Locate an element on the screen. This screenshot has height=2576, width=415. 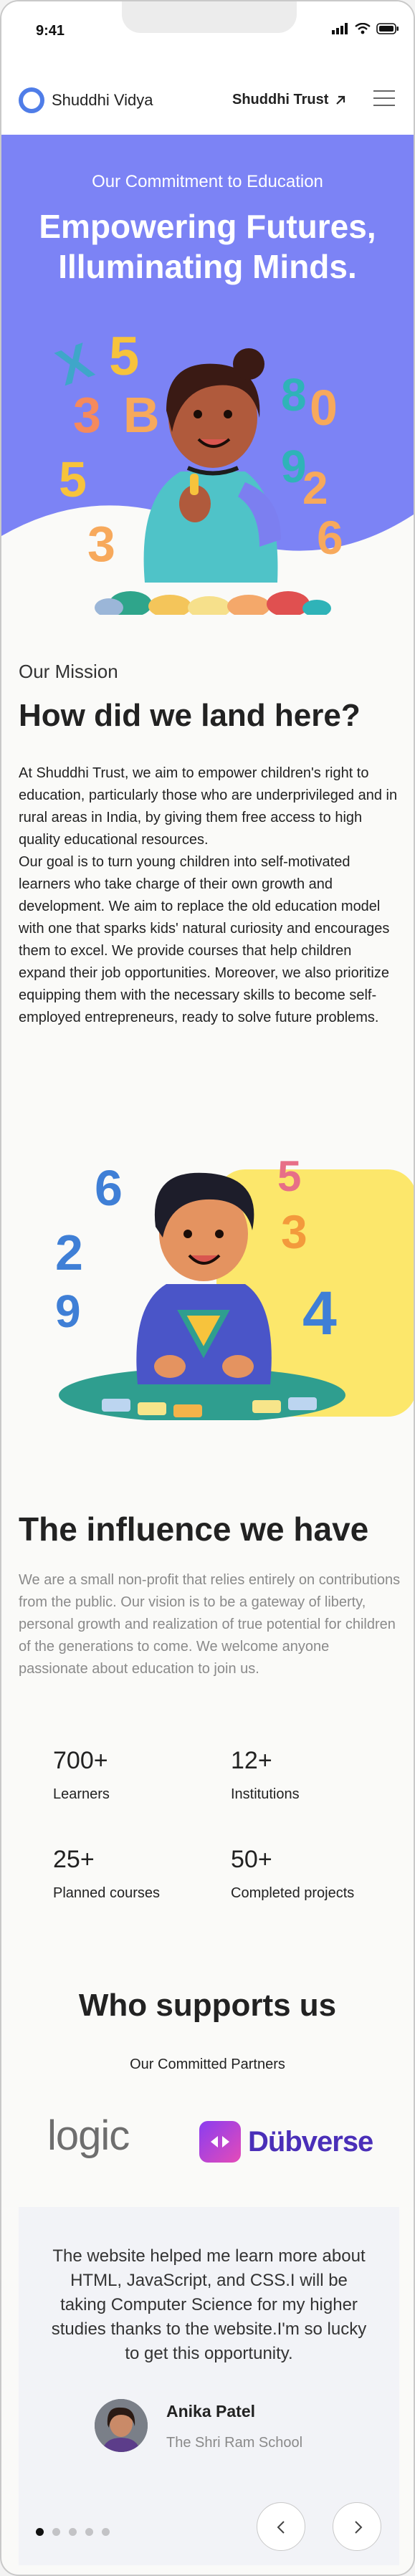
signal-icon is located at coordinates (340, 28).